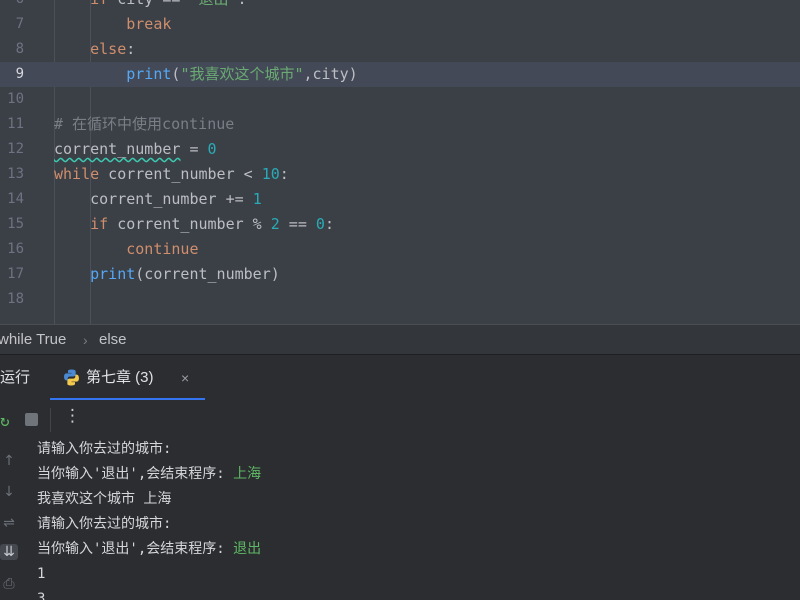 The height and width of the screenshot is (600, 800). Describe the element at coordinates (12, 174) in the screenshot. I see `line-number: 13` at that location.